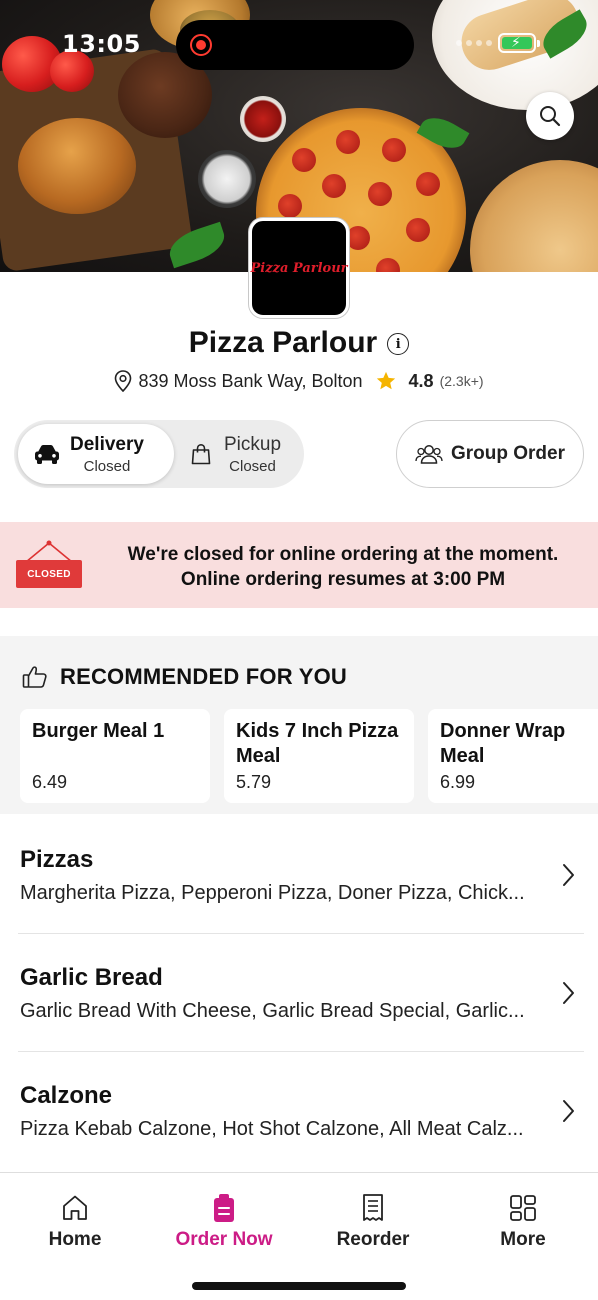 This screenshot has height=1300, width=598. What do you see at coordinates (224, 1208) in the screenshot?
I see `order-icon` at bounding box center [224, 1208].